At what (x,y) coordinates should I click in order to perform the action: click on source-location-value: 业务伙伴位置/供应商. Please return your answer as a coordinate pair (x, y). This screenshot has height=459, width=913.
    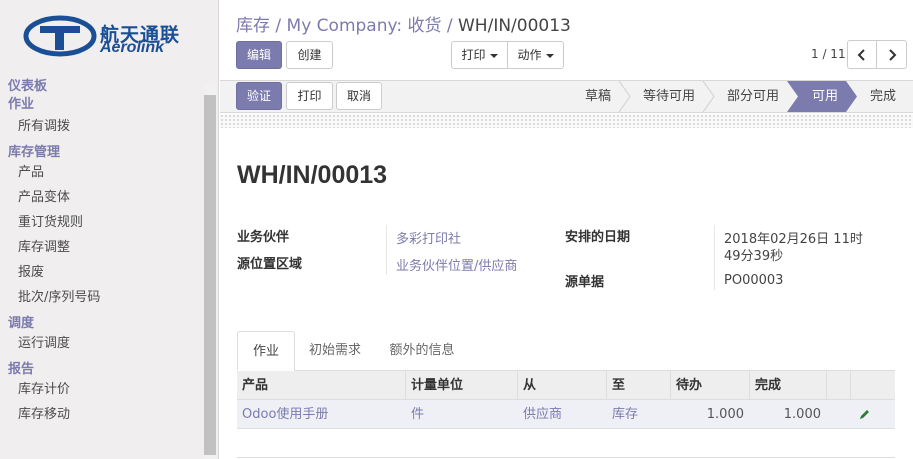
    Looking at the image, I should click on (456, 264).